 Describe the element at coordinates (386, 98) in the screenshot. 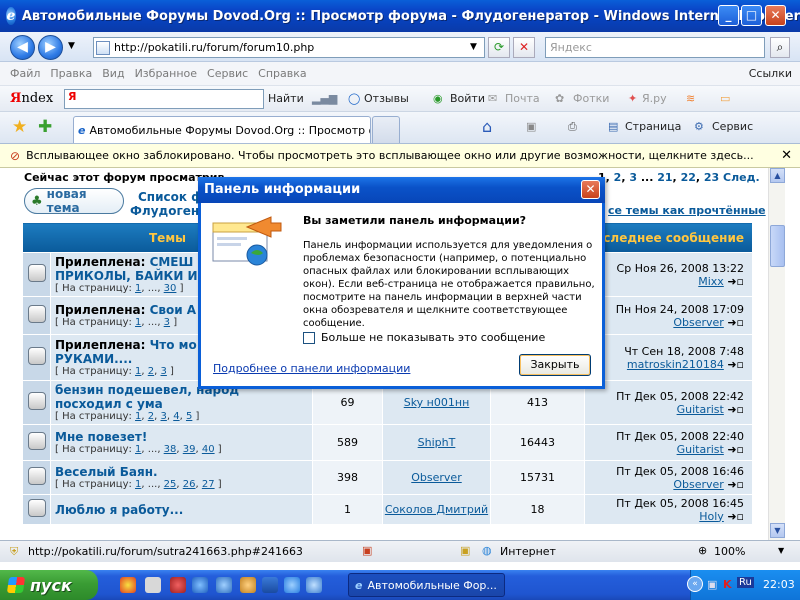

I see `reviews-button: Отзывы` at that location.